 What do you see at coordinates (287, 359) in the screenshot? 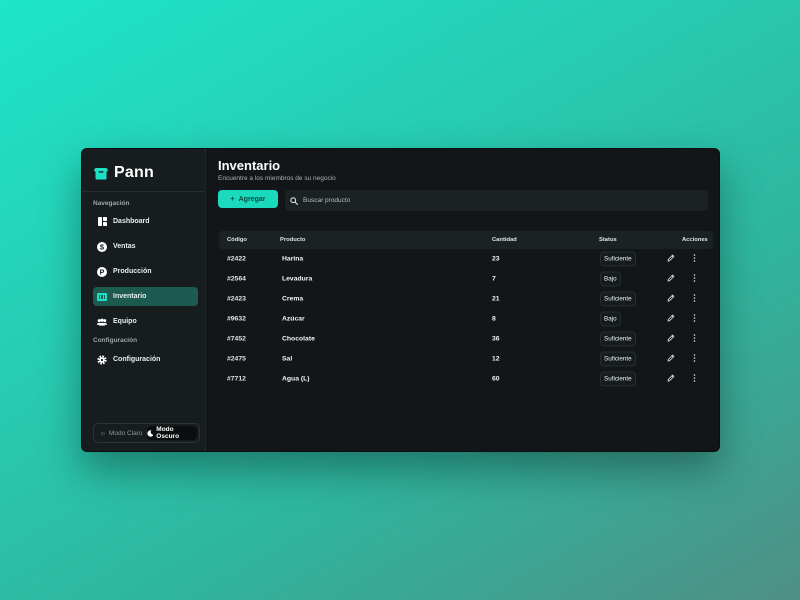
I see `product-name: Sal` at bounding box center [287, 359].